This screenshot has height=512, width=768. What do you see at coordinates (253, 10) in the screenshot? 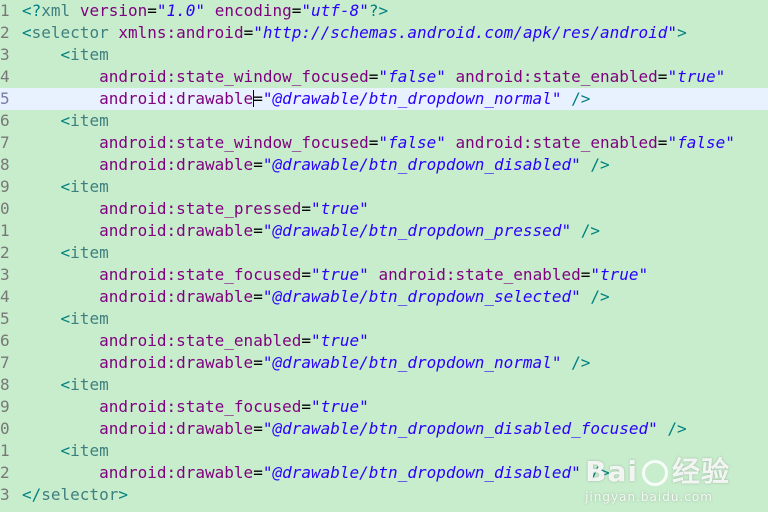
I see `code-token-attr: encoding` at bounding box center [253, 10].